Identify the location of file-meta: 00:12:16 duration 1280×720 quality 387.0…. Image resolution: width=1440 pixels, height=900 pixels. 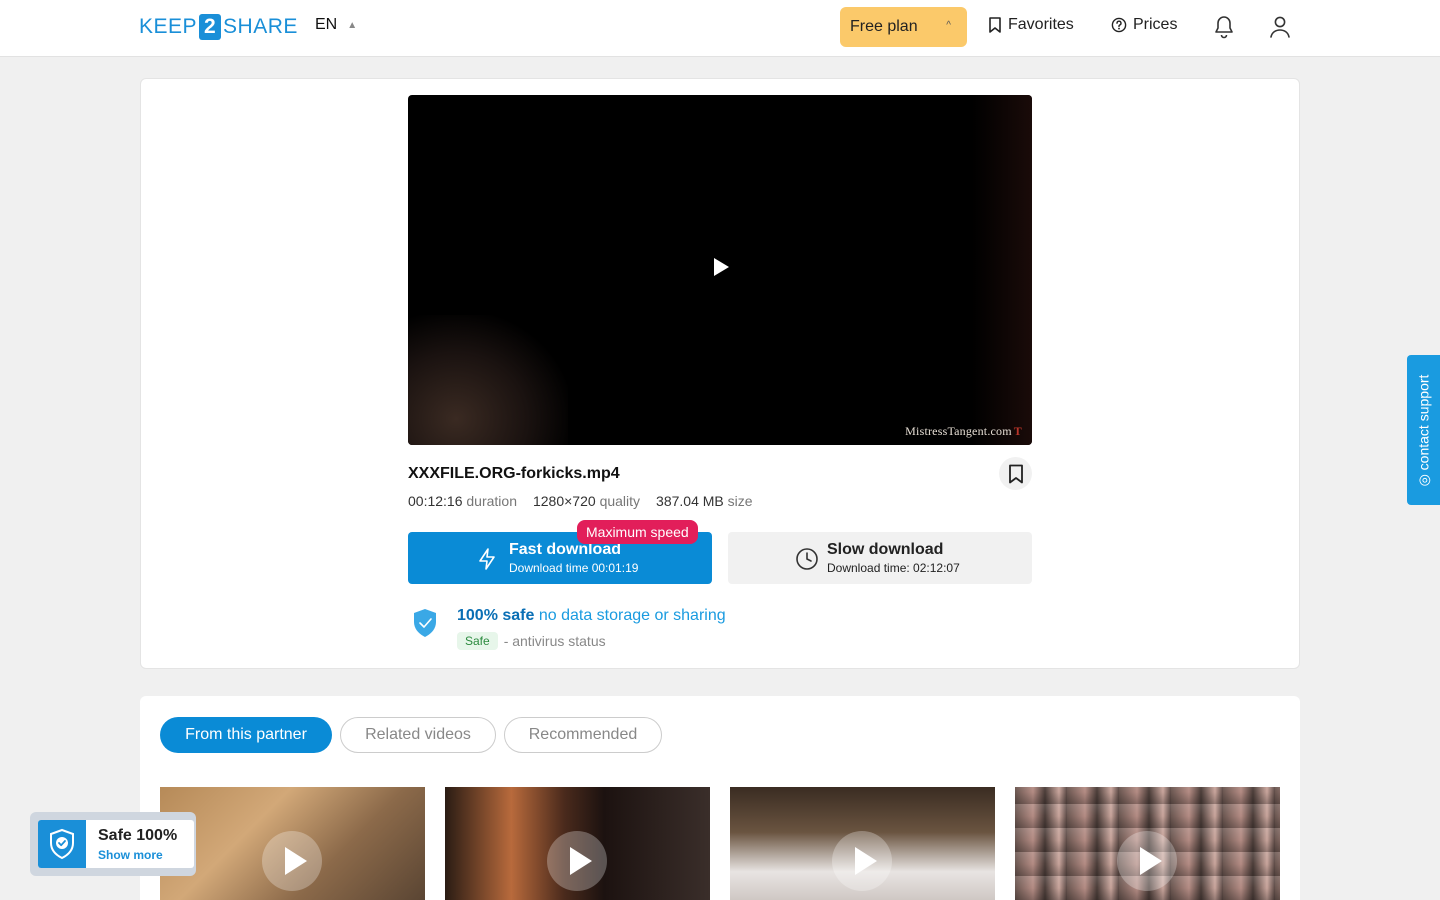
(580, 501).